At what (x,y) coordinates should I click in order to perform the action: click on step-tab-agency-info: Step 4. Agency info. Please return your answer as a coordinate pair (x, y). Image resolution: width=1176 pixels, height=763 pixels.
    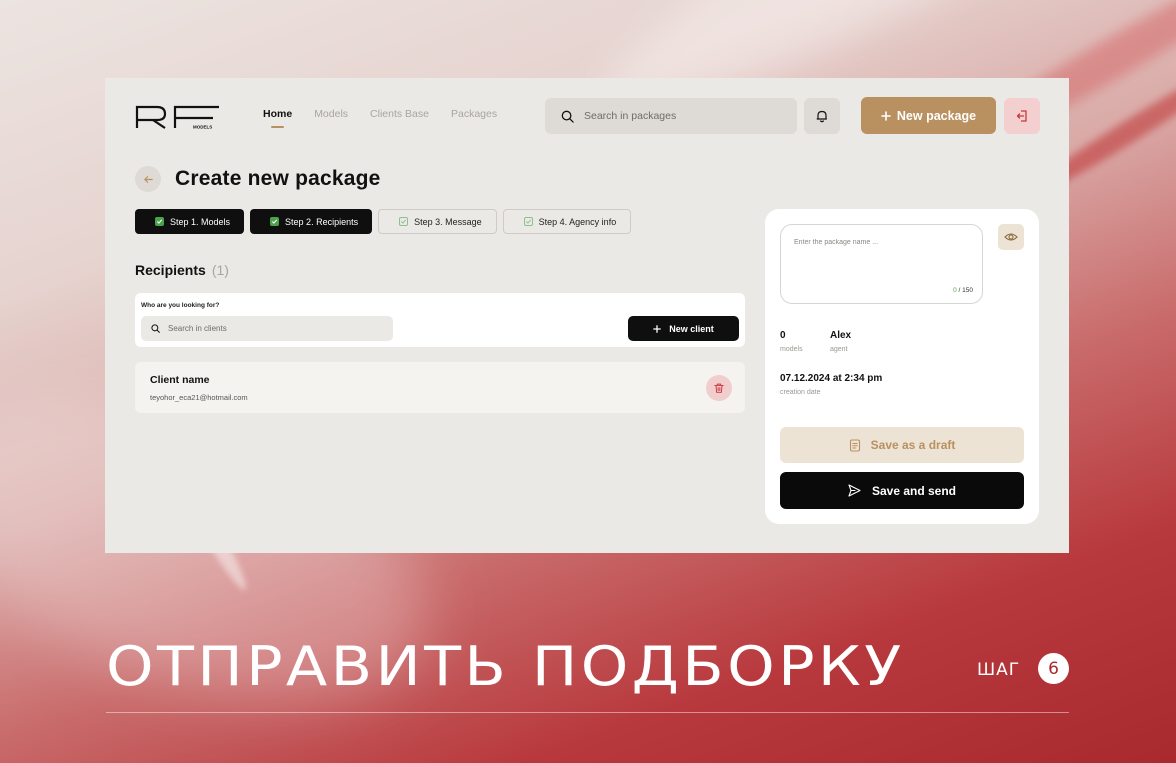
    Looking at the image, I should click on (567, 221).